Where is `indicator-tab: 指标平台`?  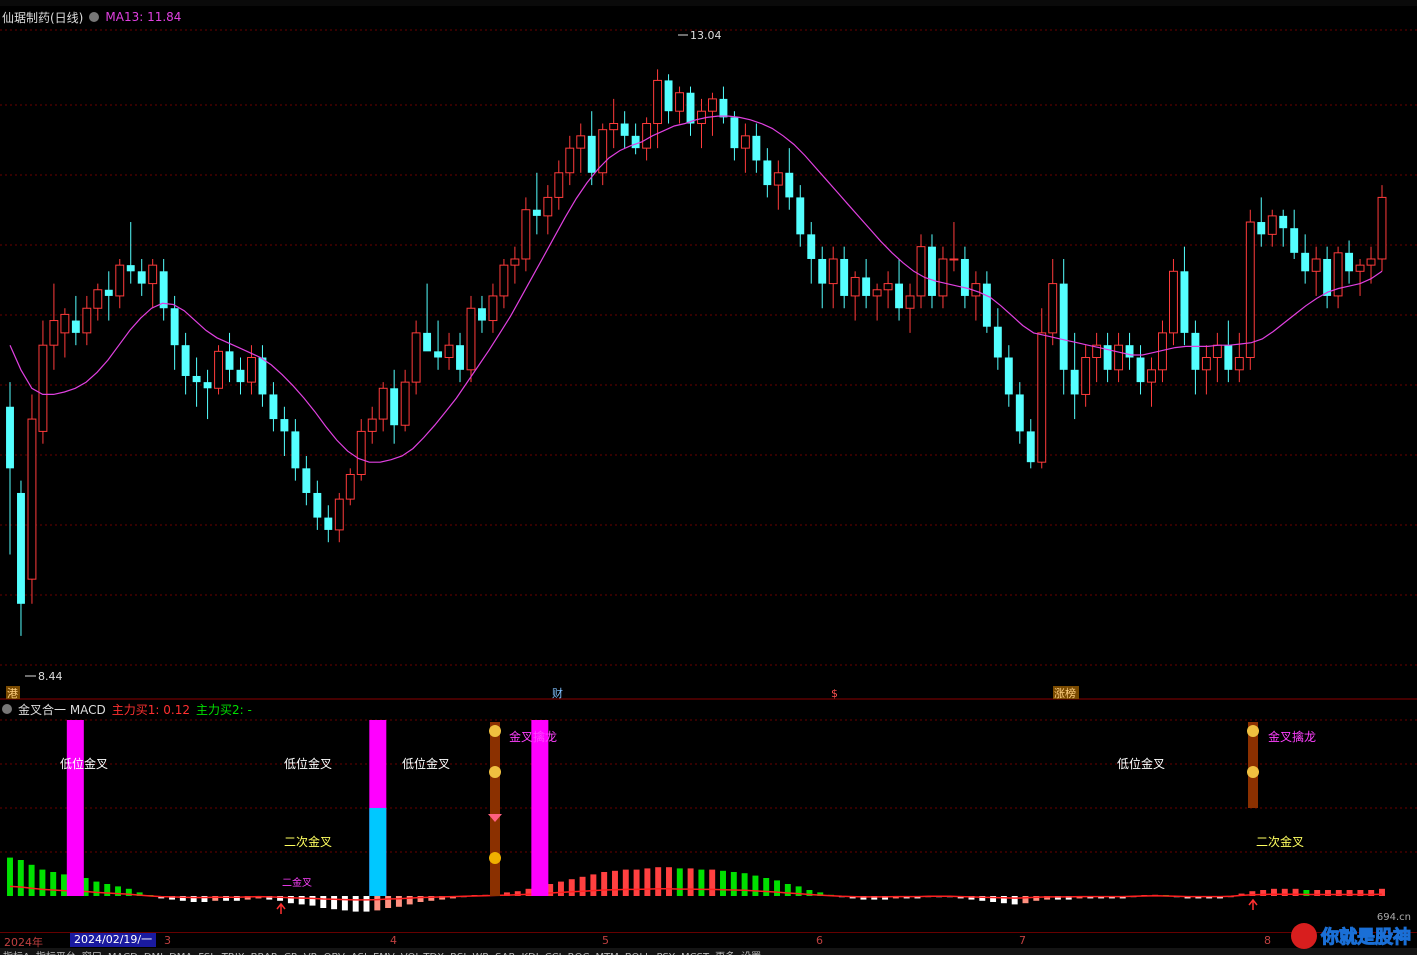 indicator-tab: 指标平台 is located at coordinates (56, 951).